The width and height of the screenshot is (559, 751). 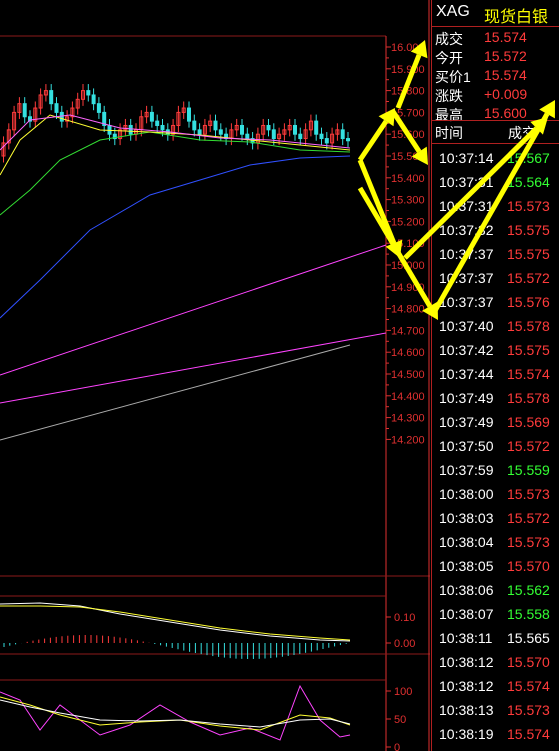 What do you see at coordinates (466, 374) in the screenshot?
I see `tick-time: 10:37:44` at bounding box center [466, 374].